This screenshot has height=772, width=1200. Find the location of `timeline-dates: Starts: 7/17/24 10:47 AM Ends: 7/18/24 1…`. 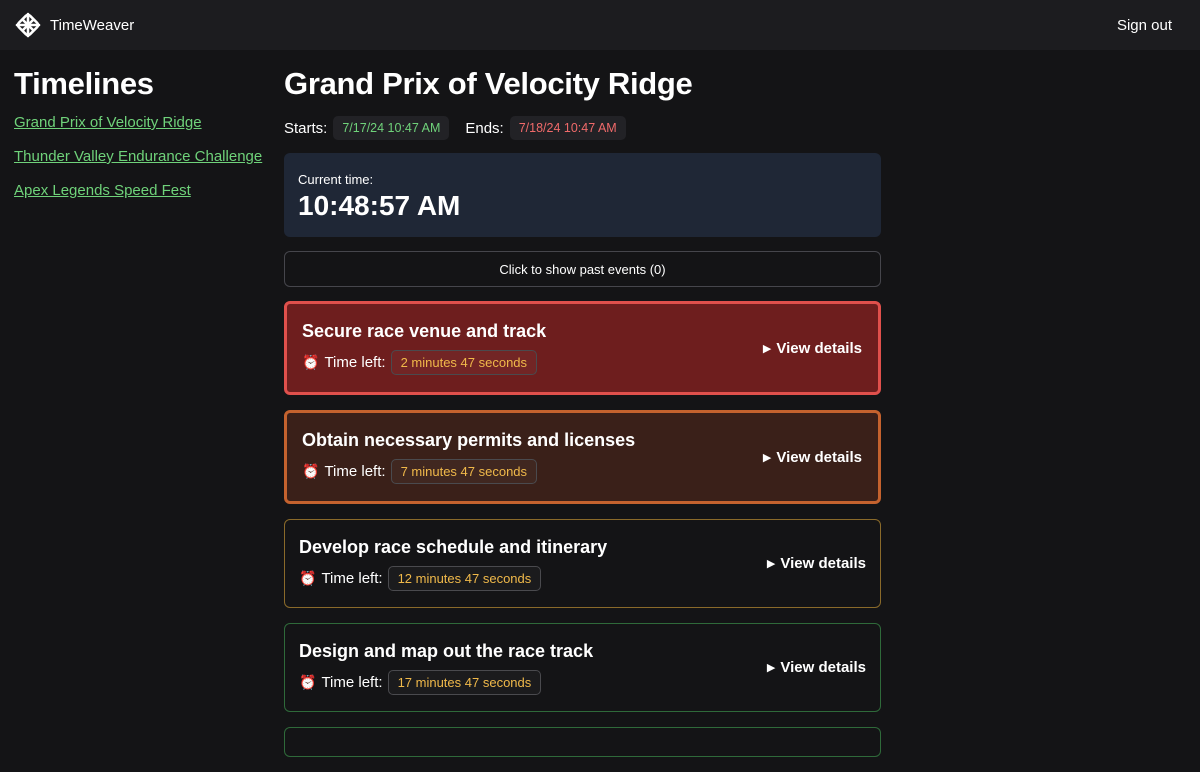

timeline-dates: Starts: 7/17/24 10:47 AM Ends: 7/18/24 1… is located at coordinates (582, 128).